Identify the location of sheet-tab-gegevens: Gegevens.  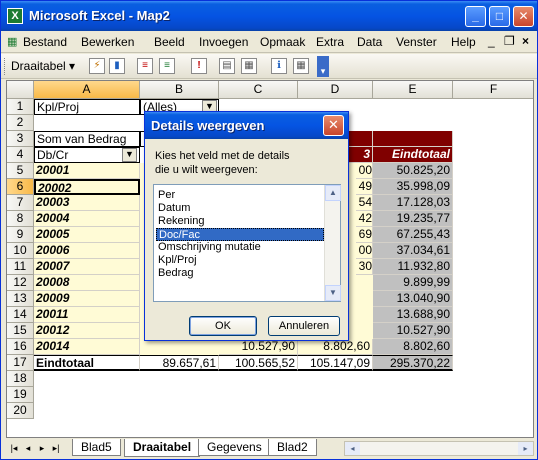
(234, 447).